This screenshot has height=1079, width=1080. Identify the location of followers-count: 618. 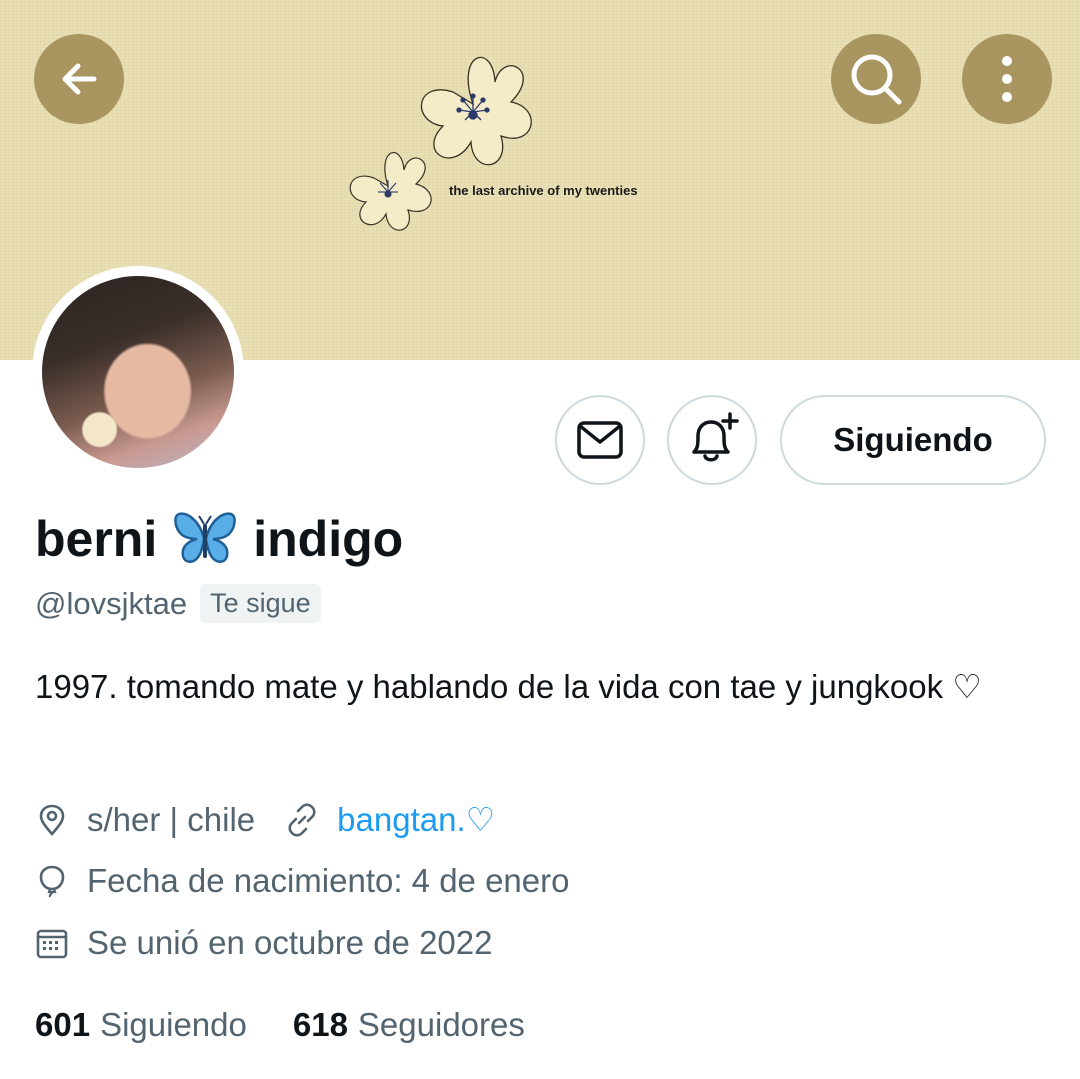
(320, 1024).